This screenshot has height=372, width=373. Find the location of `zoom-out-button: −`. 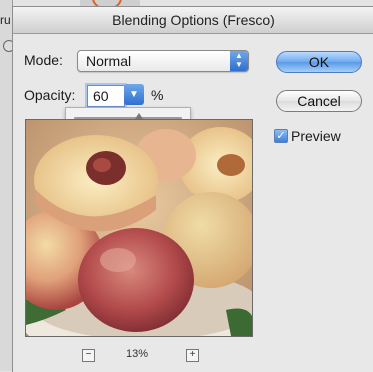

zoom-out-button: − is located at coordinates (88, 355).